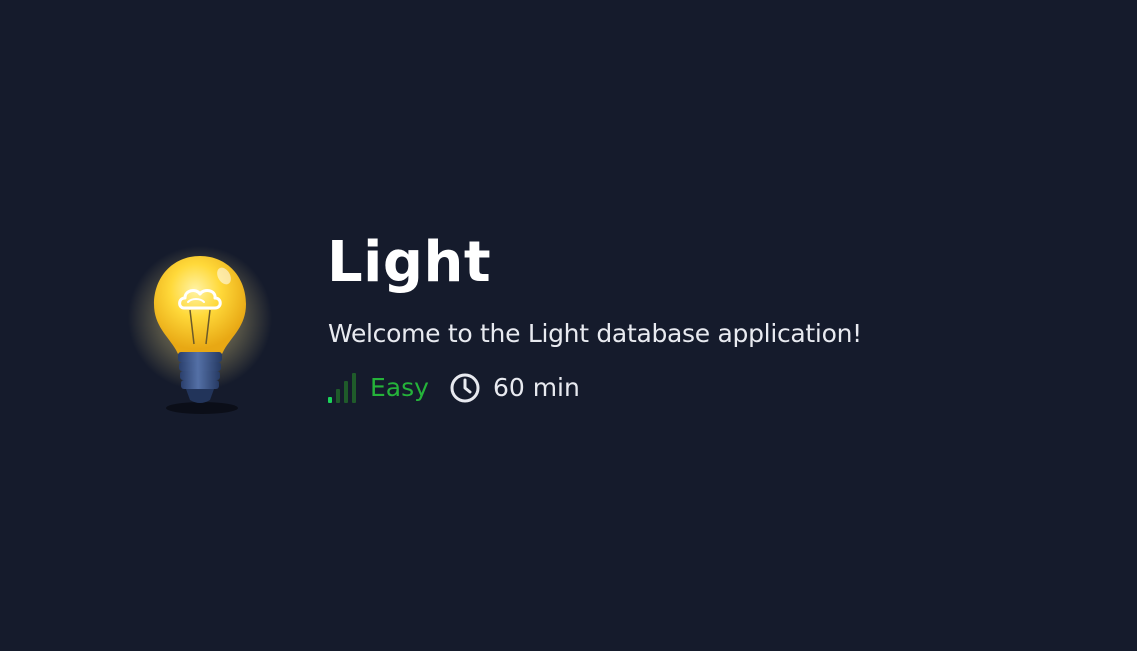 Image resolution: width=1137 pixels, height=651 pixels. I want to click on lightbulb-icon, so click(200, 333).